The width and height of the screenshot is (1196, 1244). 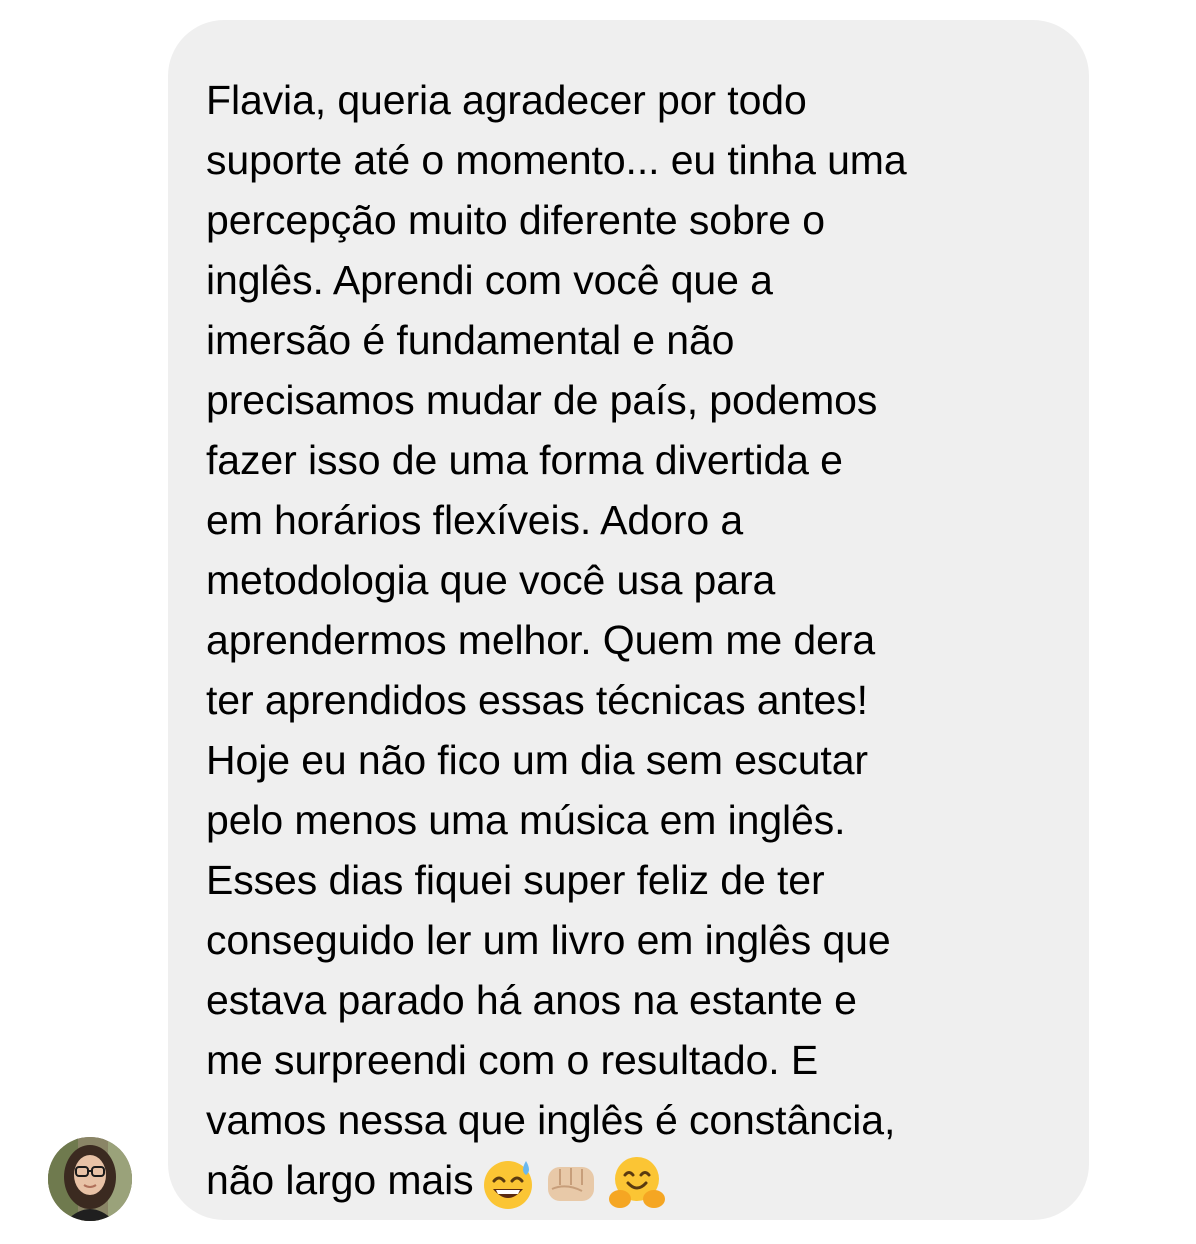 What do you see at coordinates (508, 1183) in the screenshot?
I see `grinning-sweat-emoji-icon` at bounding box center [508, 1183].